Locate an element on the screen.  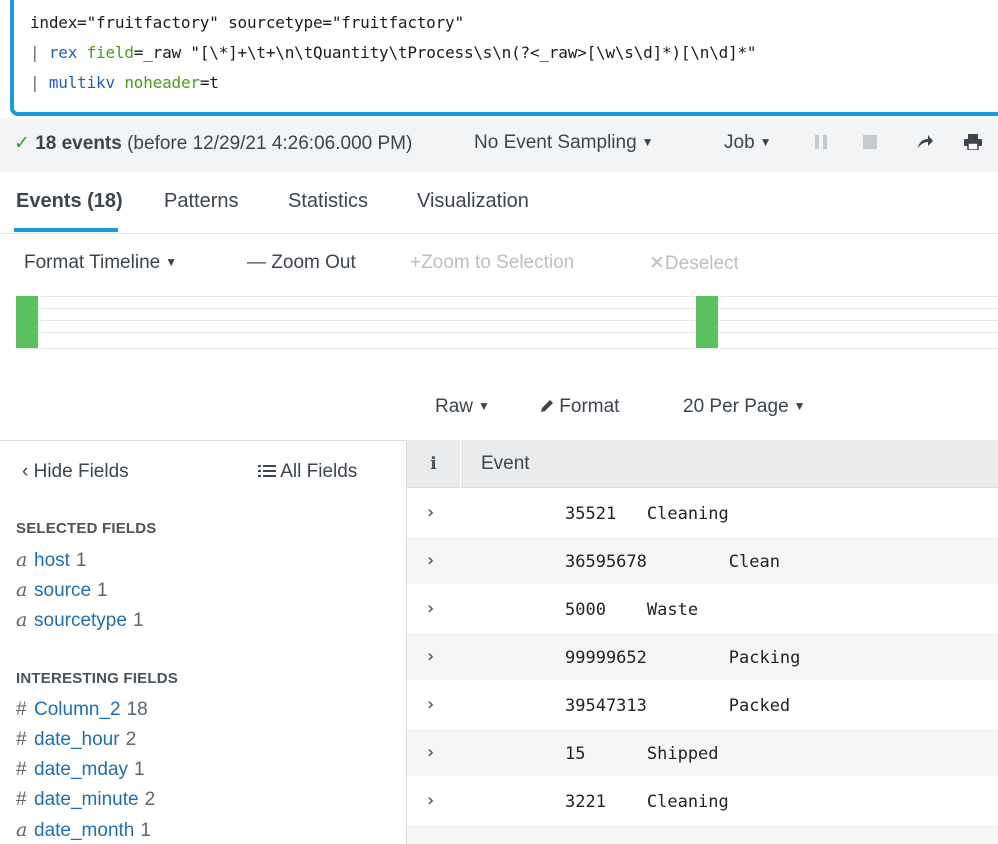
format-timeline-dropdown: Format Timeline ▼ is located at coordinates (100, 263).